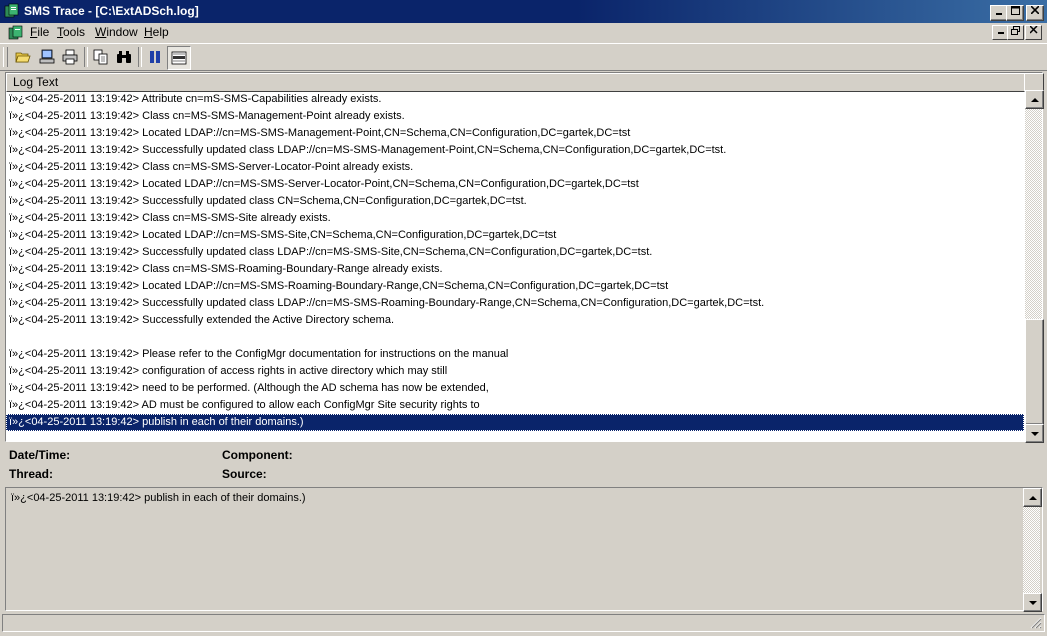 The height and width of the screenshot is (636, 1047). I want to click on child-restore-button, so click(1015, 32).